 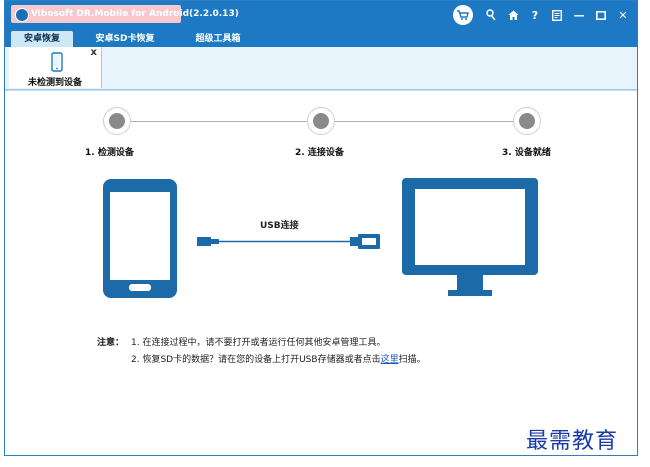 I want to click on note-line-2: 2. 恢复SD卡的数据？请在您的设备上打开USB存储器或者点击这里扫描。, so click(x=261, y=360).